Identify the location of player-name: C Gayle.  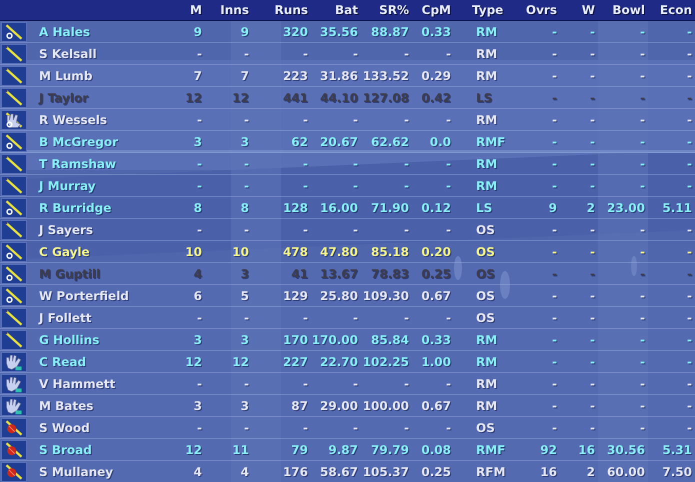
(64, 251).